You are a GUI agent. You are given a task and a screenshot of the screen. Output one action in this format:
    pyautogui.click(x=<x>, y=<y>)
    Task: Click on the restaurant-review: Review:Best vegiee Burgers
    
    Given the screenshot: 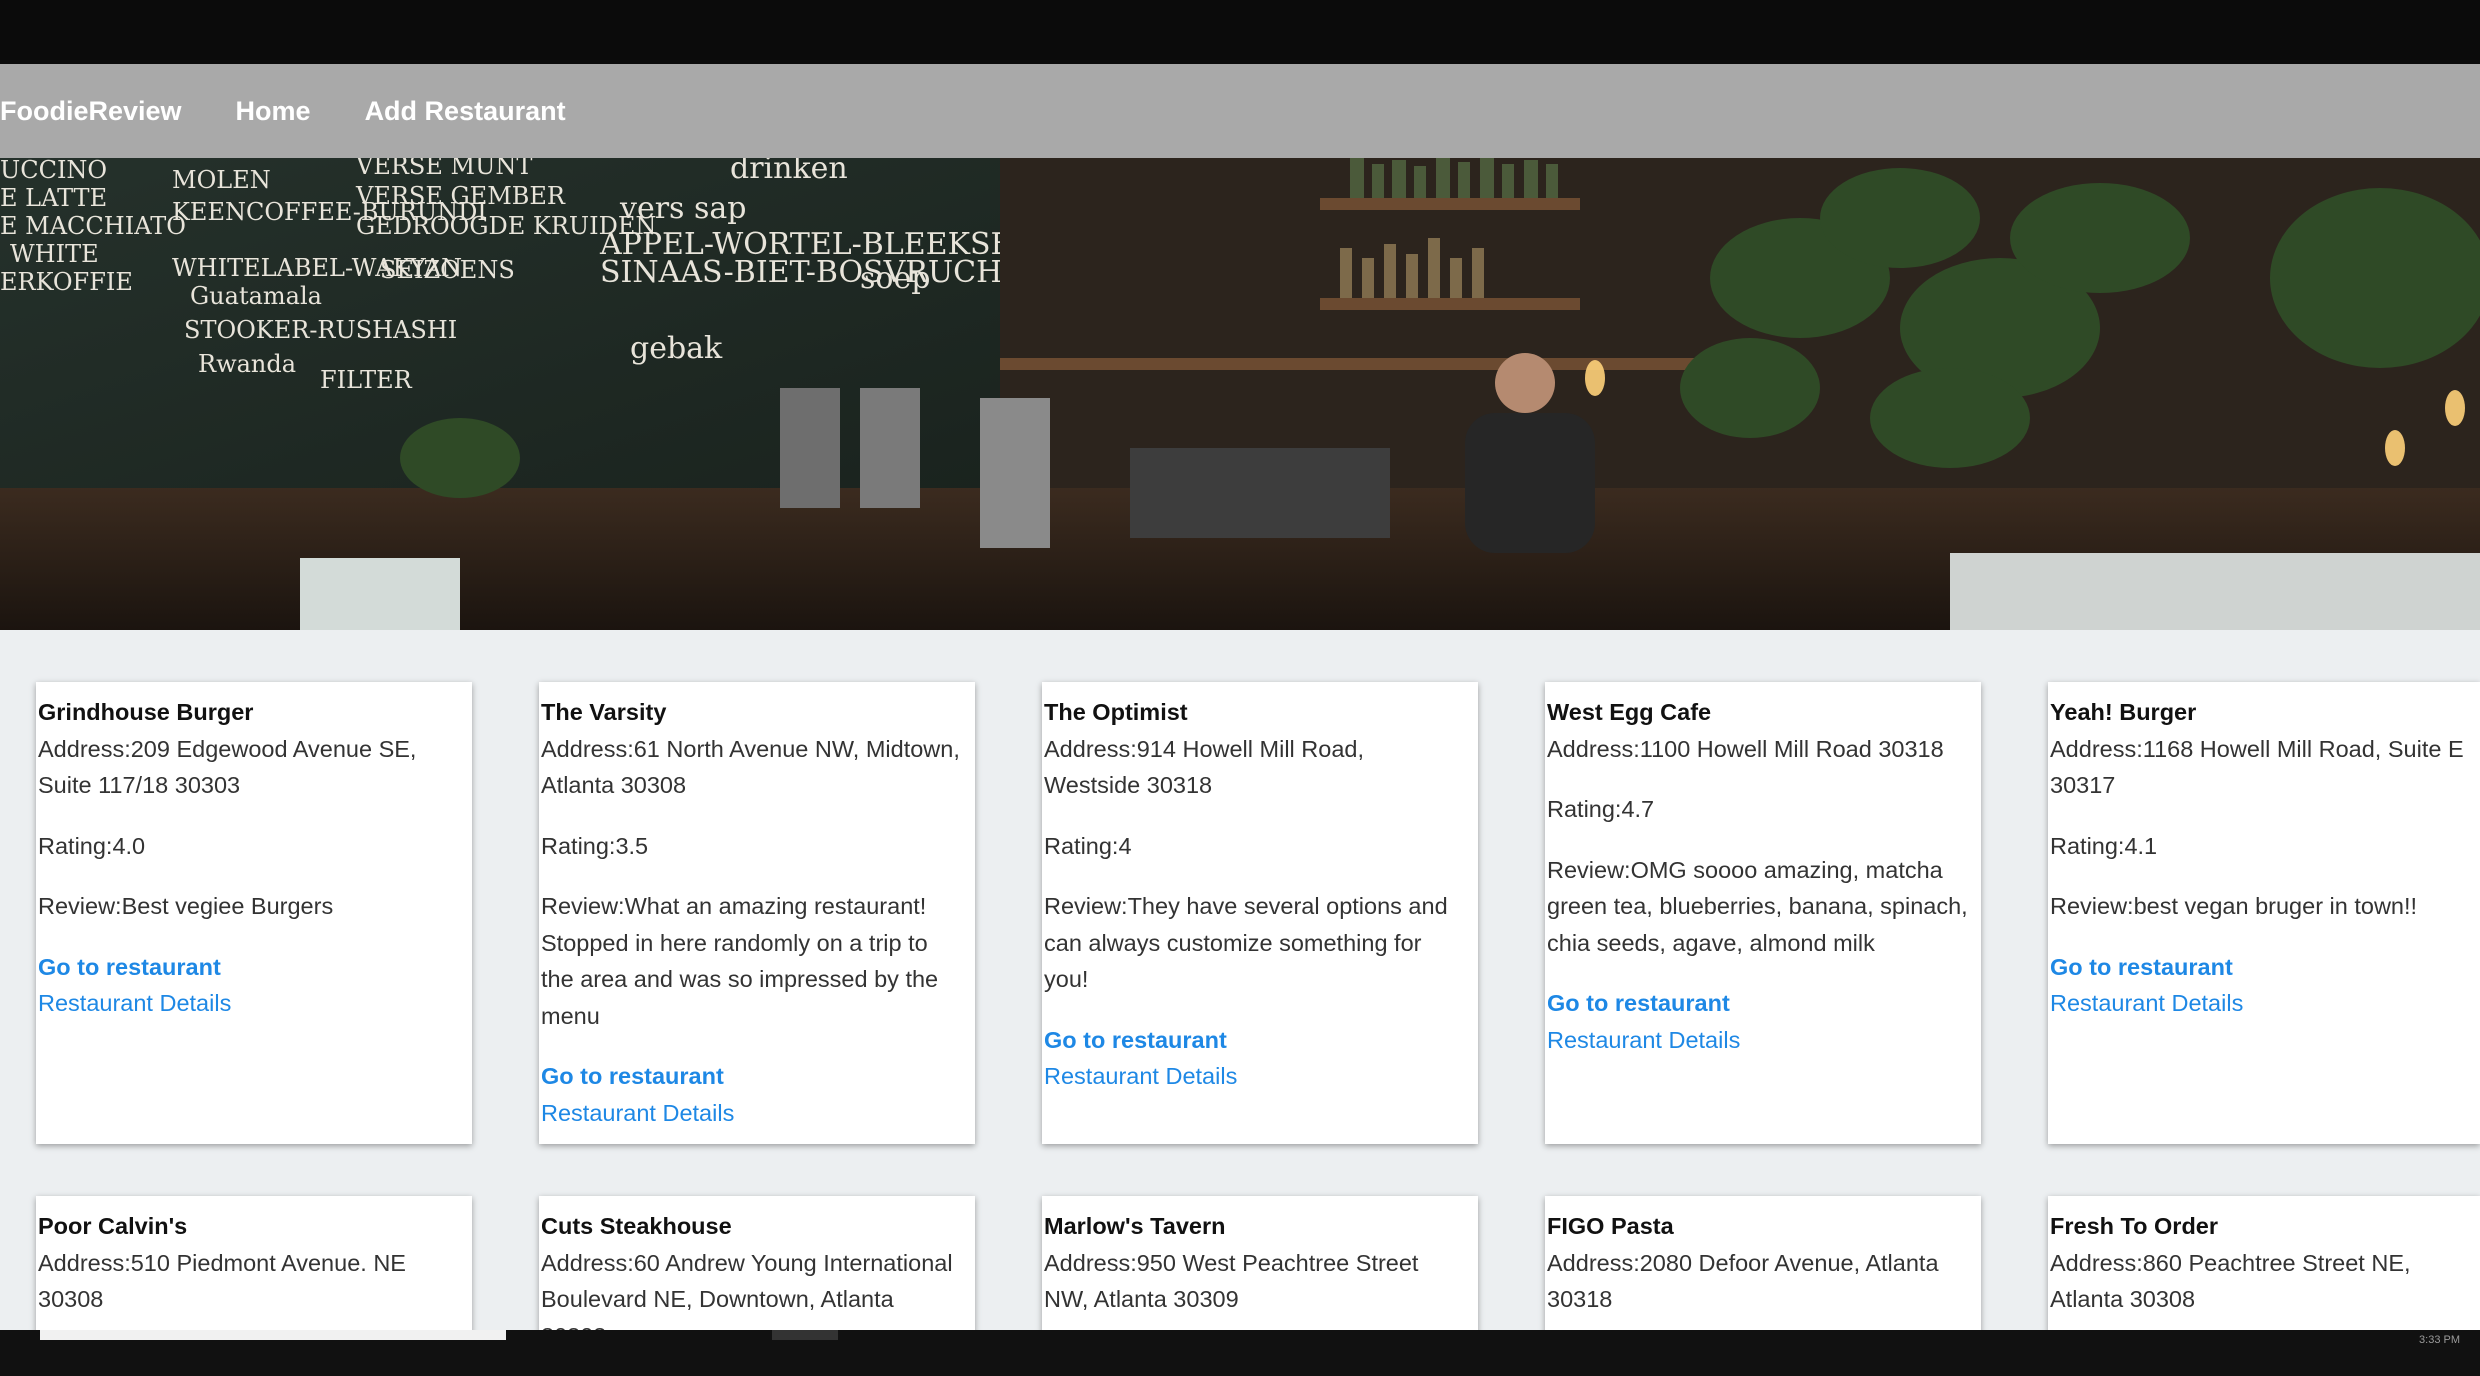 What is the action you would take?
    pyautogui.click(x=186, y=906)
    